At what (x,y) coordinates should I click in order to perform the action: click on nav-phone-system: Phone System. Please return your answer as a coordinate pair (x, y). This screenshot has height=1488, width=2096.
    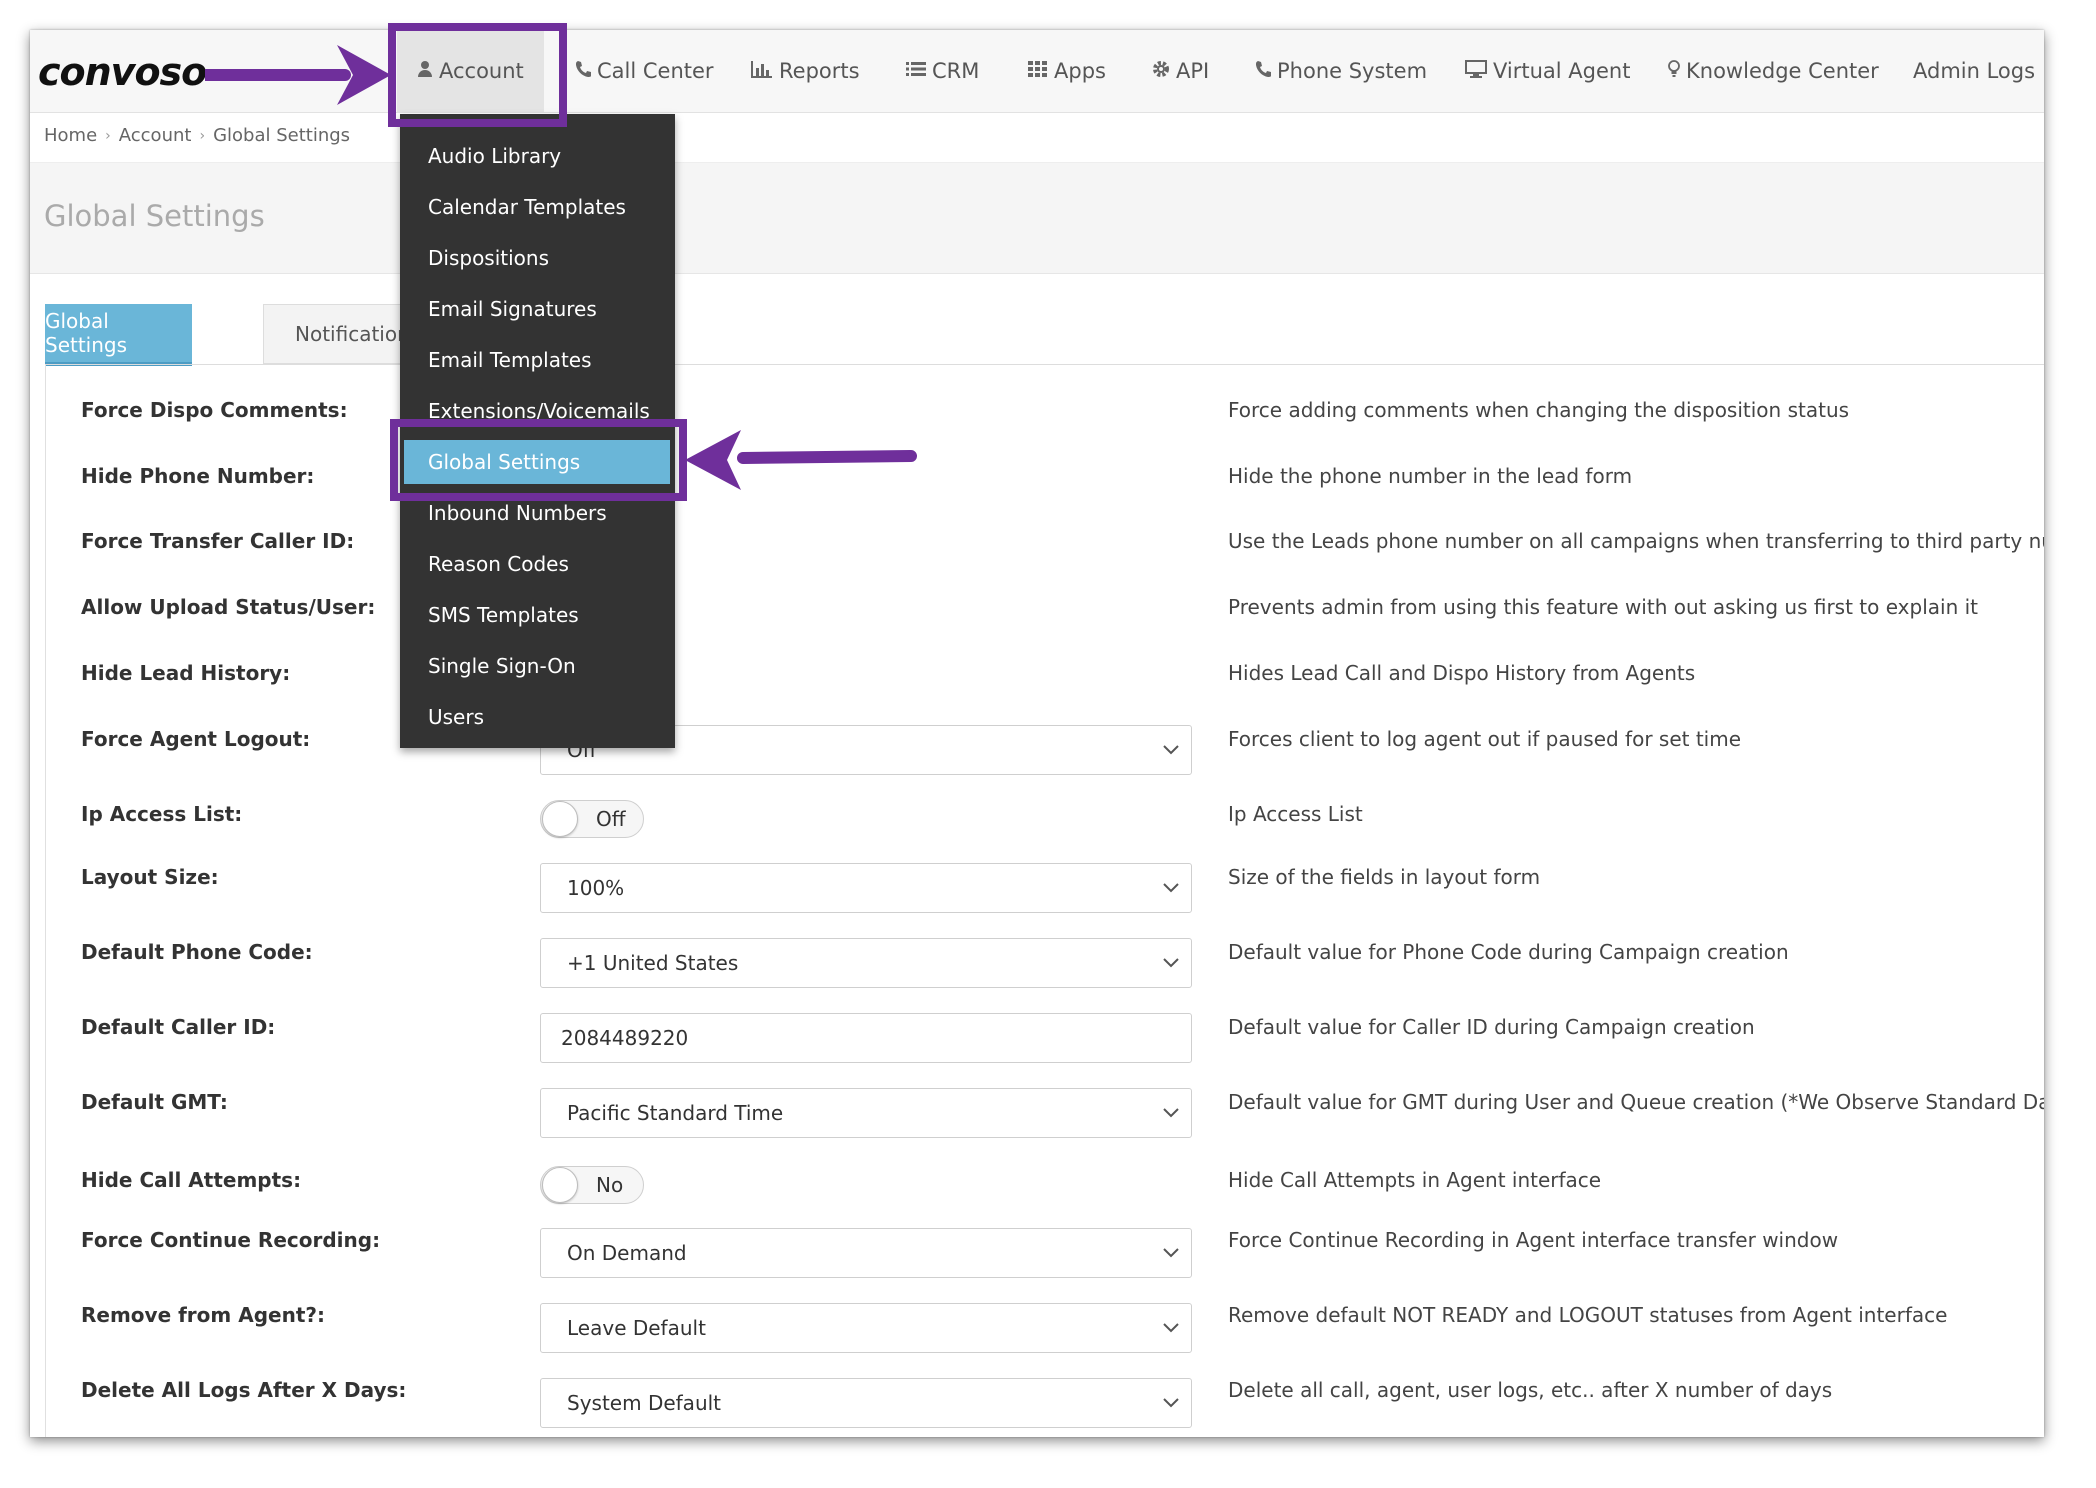
    Looking at the image, I should click on (1341, 71).